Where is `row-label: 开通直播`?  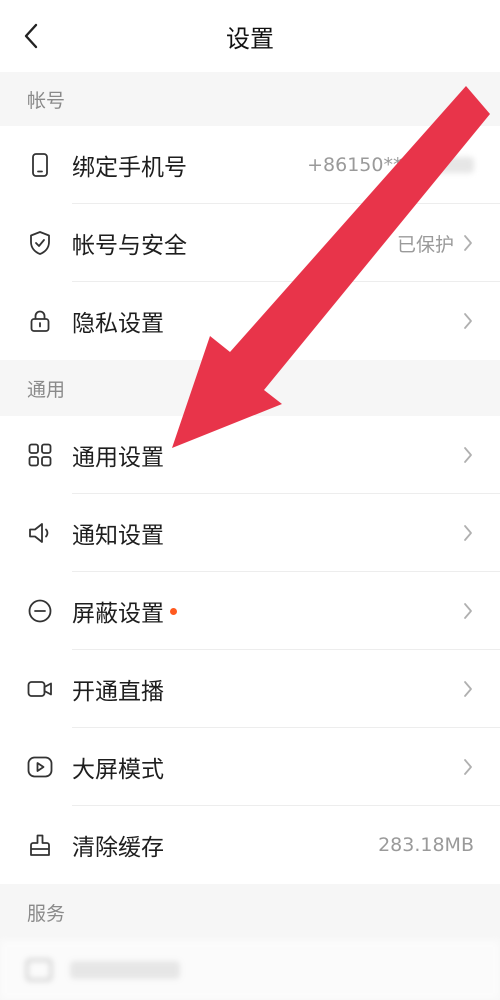
row-label: 开通直播 is located at coordinates (118, 692).